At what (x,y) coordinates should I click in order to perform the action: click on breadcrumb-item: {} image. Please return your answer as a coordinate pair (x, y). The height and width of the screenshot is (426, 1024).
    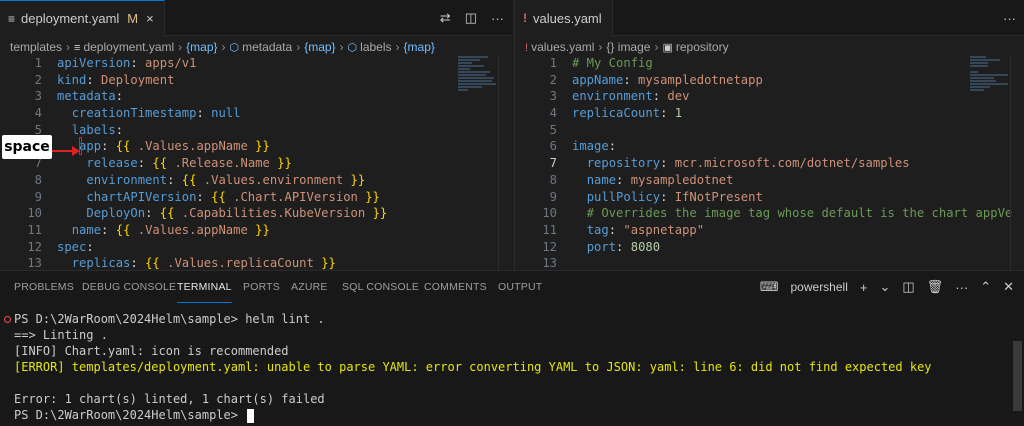
    Looking at the image, I should click on (628, 47).